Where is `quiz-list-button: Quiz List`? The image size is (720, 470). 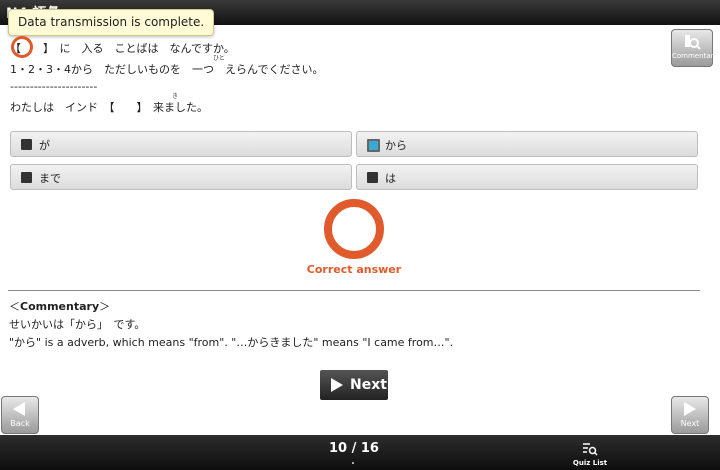 quiz-list-button: Quiz List is located at coordinates (590, 454).